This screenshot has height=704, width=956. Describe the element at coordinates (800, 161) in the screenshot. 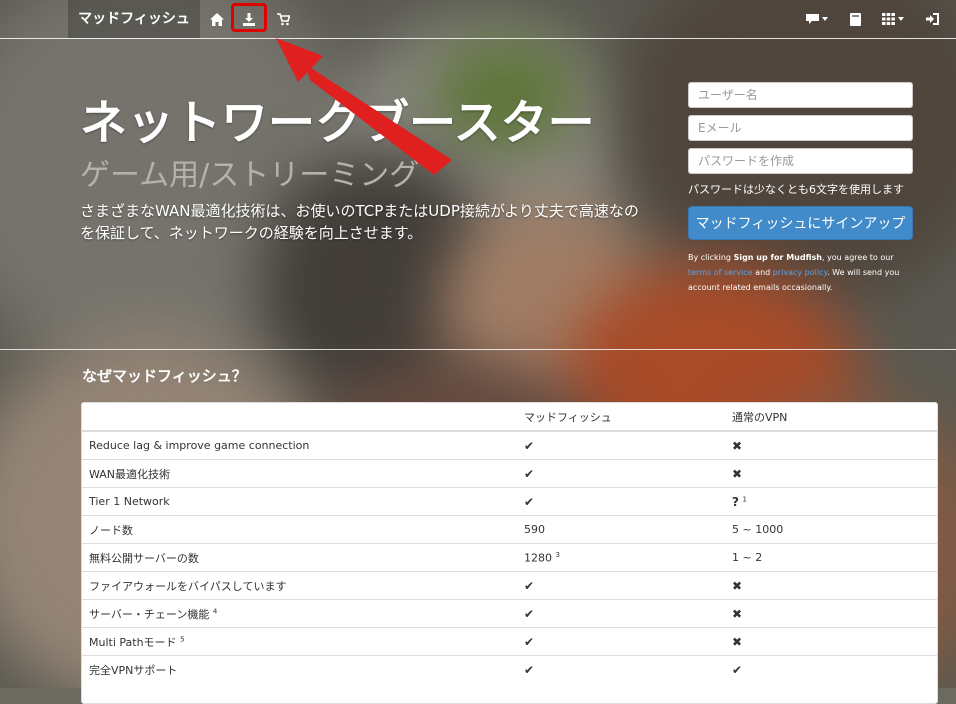

I see `password-input` at that location.